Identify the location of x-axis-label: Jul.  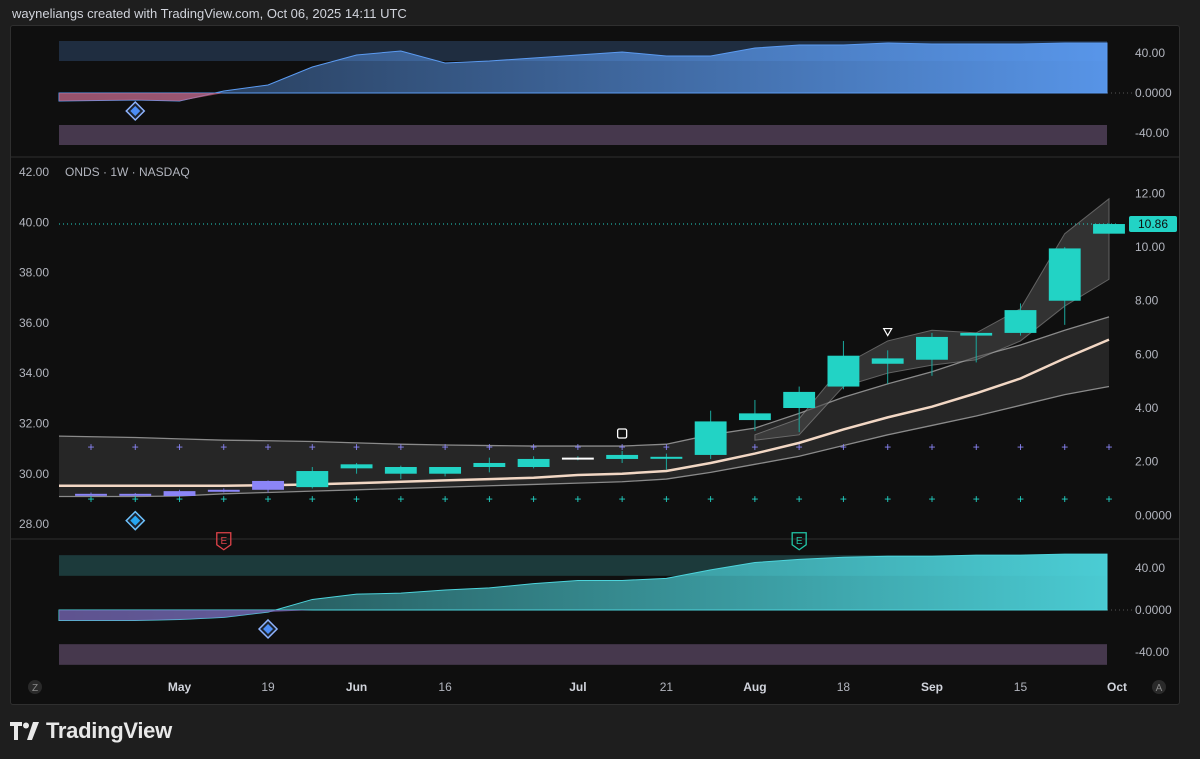
(577, 687).